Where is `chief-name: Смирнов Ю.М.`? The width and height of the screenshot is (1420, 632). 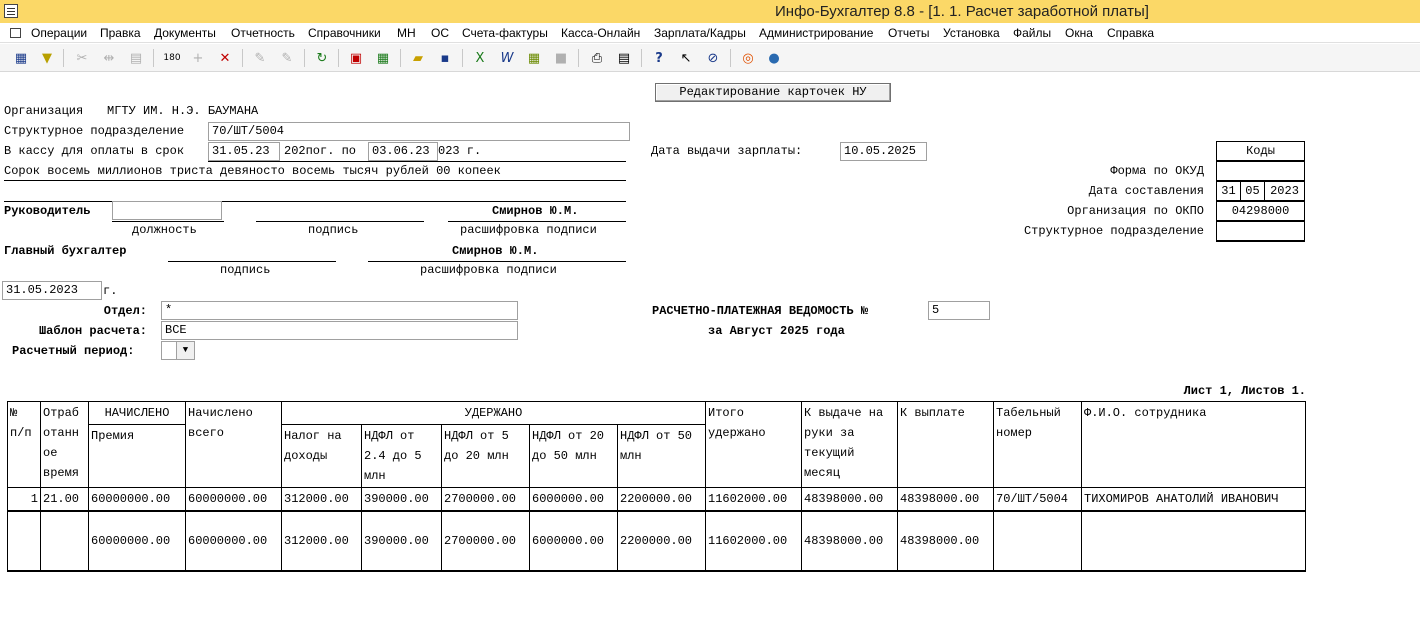 chief-name: Смирнов Ю.М. is located at coordinates (495, 251).